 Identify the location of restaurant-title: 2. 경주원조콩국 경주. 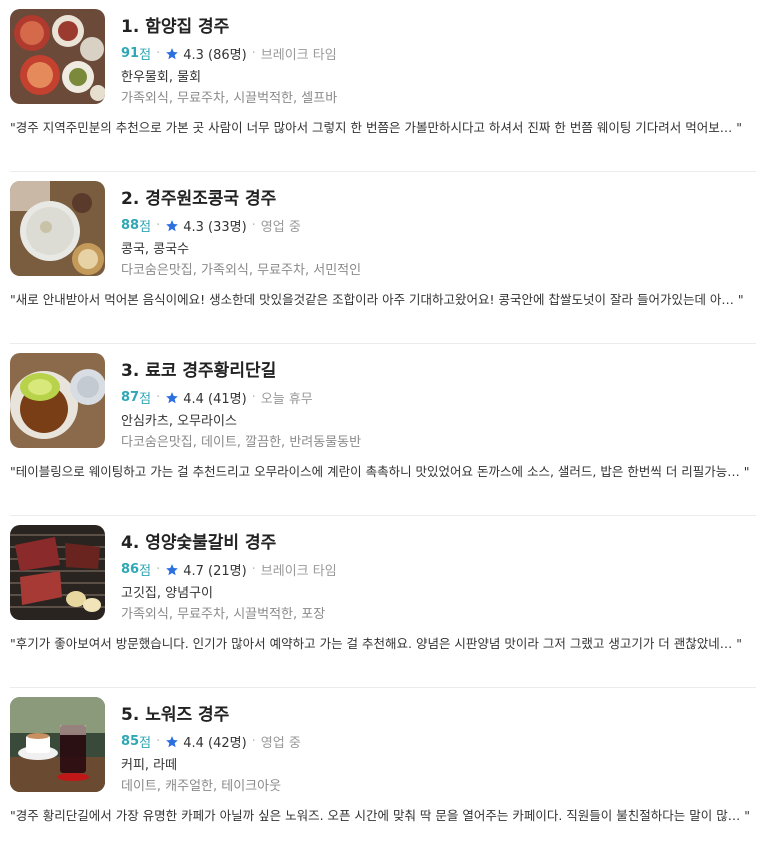
(198, 196).